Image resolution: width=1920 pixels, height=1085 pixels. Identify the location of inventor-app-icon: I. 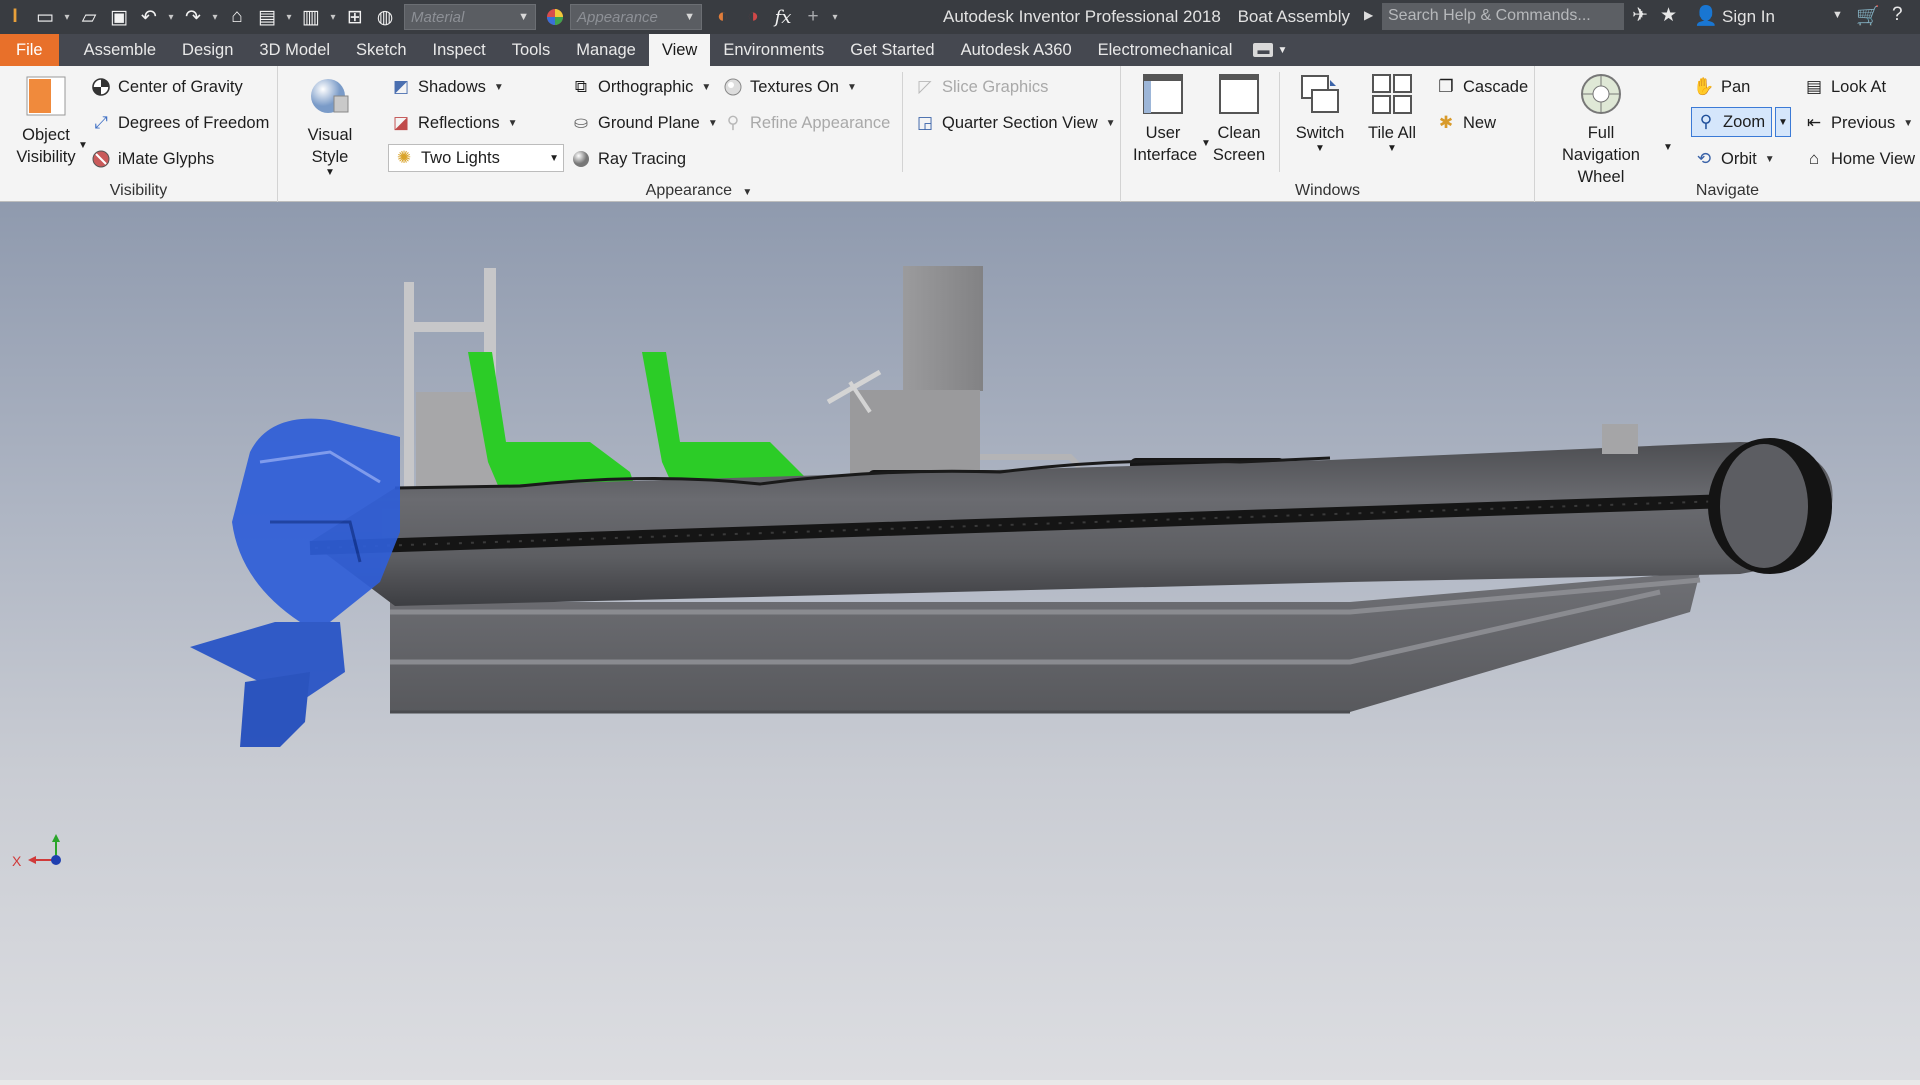
(15, 17).